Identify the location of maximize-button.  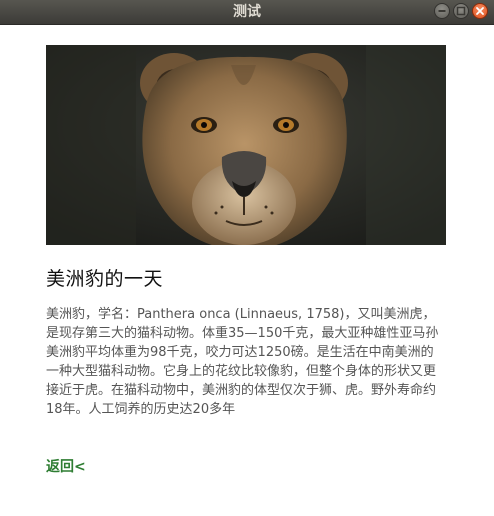
(461, 11).